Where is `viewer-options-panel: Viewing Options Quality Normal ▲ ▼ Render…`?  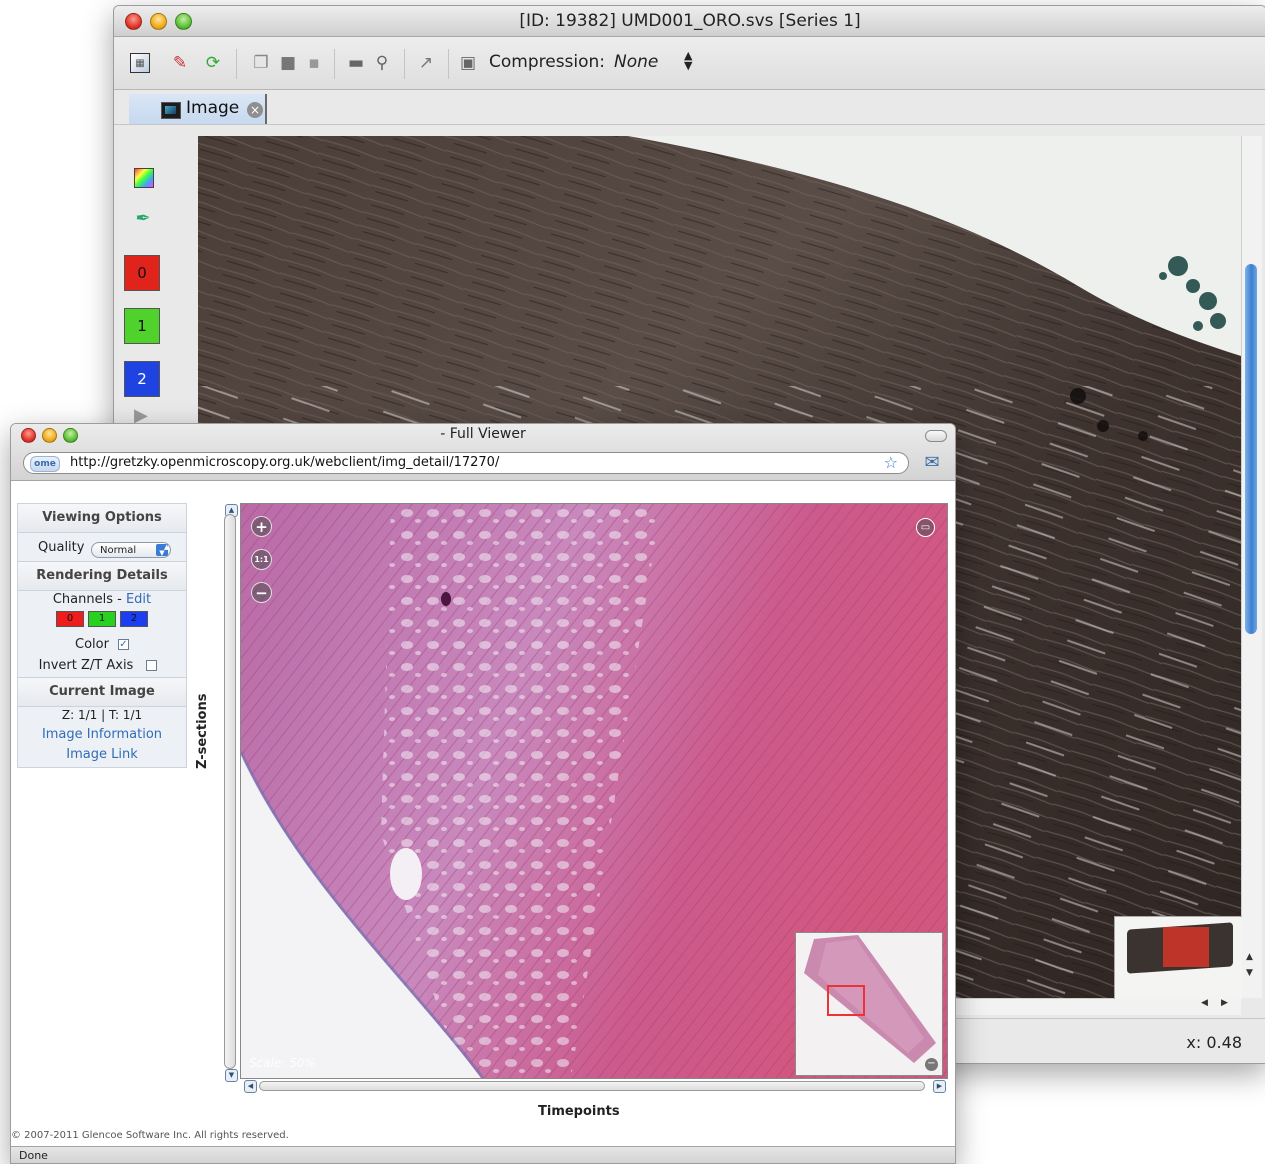
viewer-options-panel: Viewing Options Quality Normal ▲ ▼ Render… is located at coordinates (102, 635).